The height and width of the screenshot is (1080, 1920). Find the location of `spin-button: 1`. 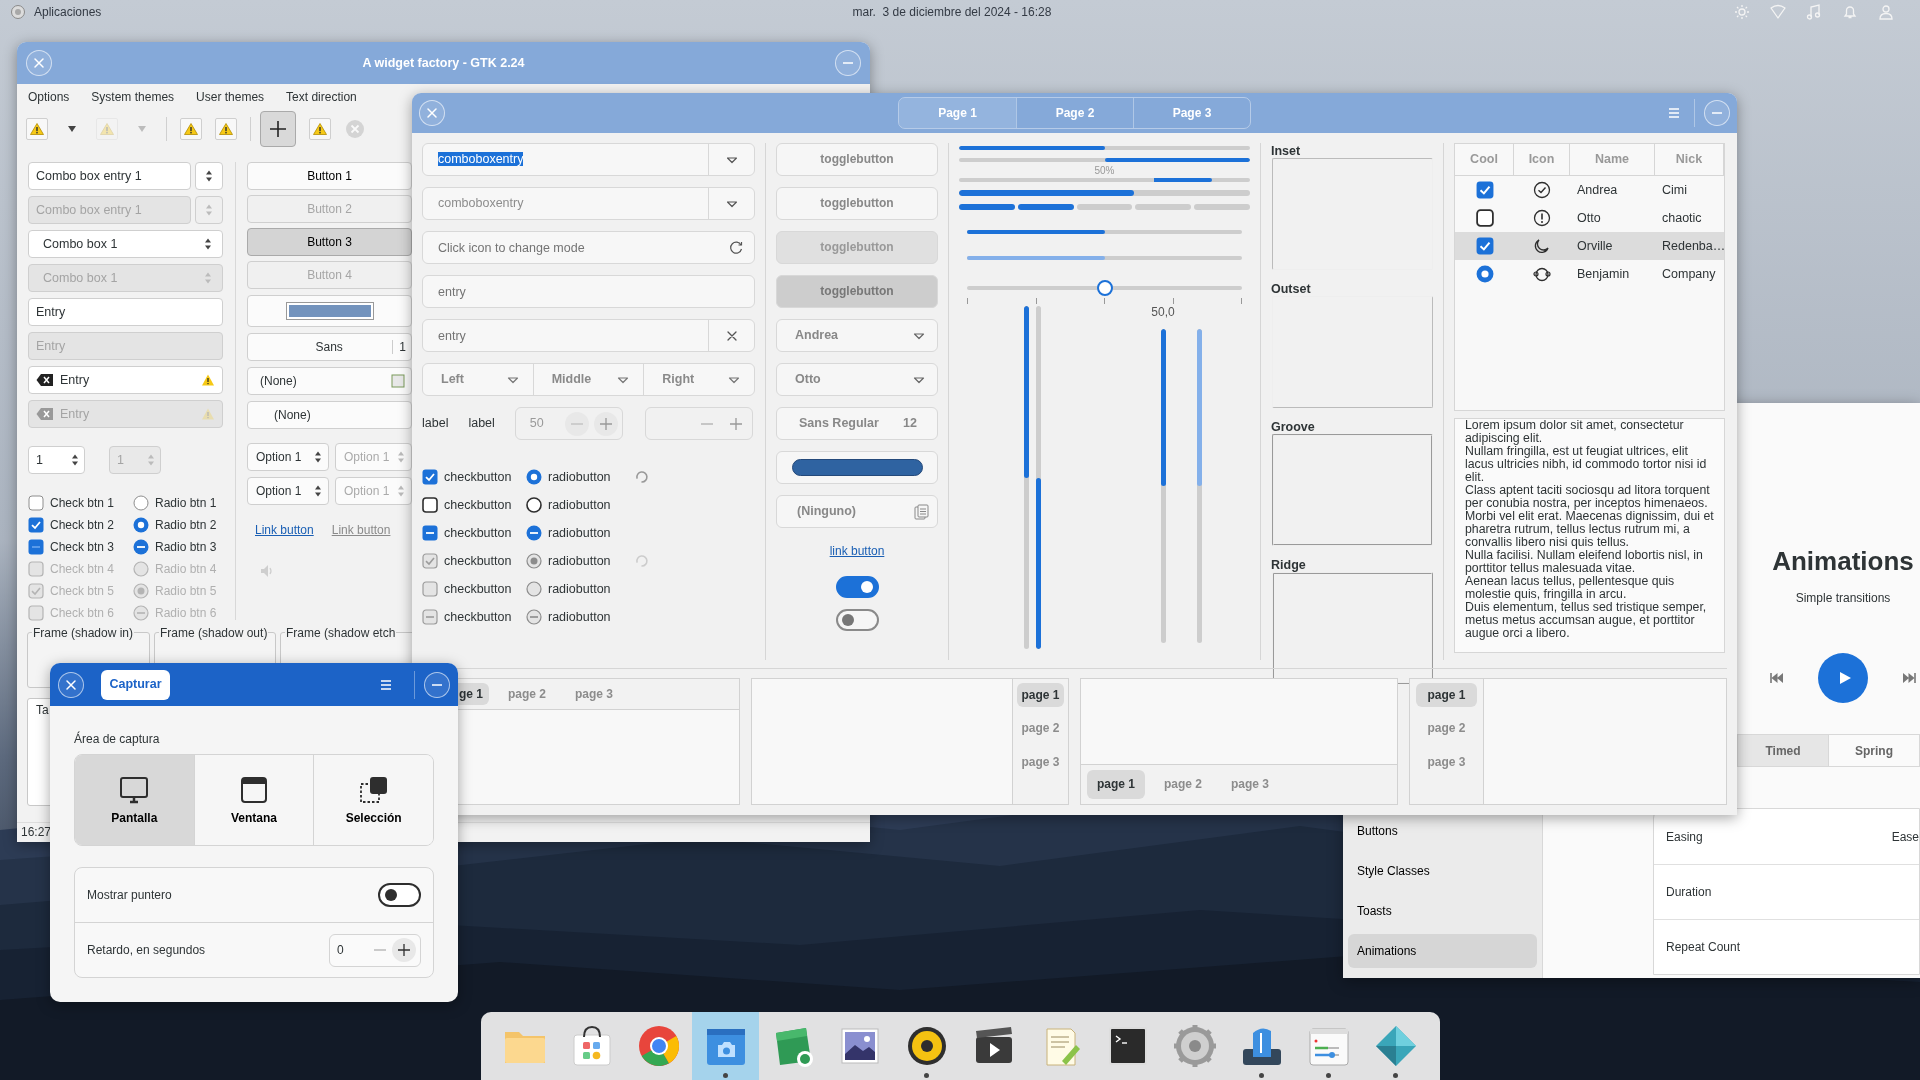

spin-button: 1 is located at coordinates (56, 460).